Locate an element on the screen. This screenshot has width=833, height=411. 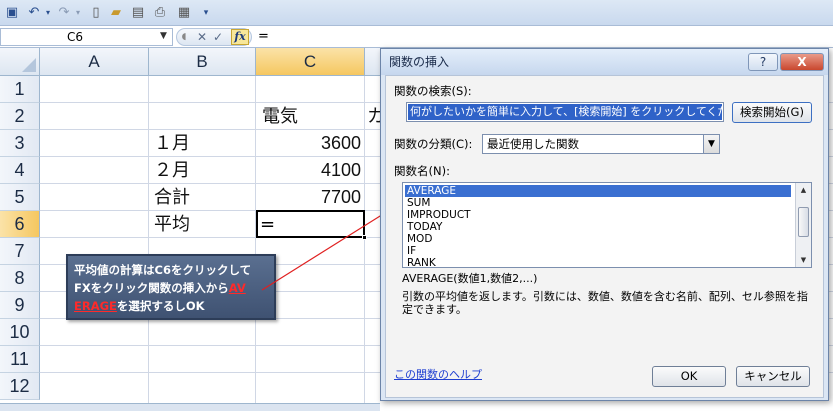
cancel-button: キャンセル is located at coordinates (773, 376).